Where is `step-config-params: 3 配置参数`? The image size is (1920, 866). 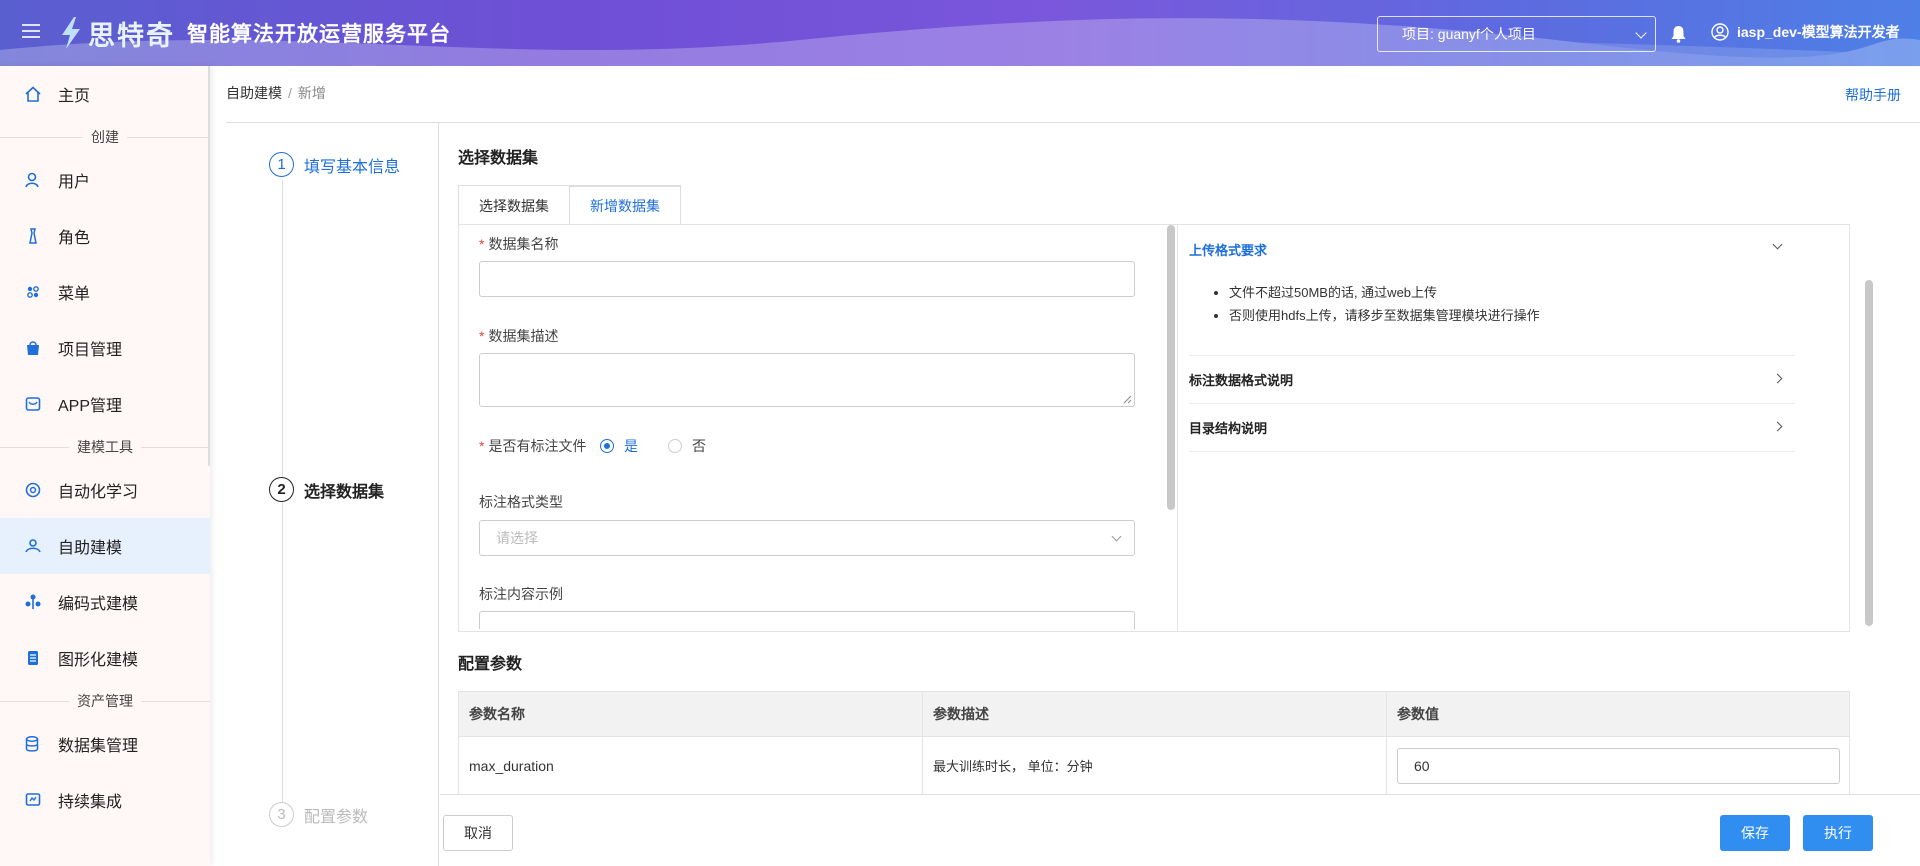
step-config-params: 3 配置参数 is located at coordinates (318, 814).